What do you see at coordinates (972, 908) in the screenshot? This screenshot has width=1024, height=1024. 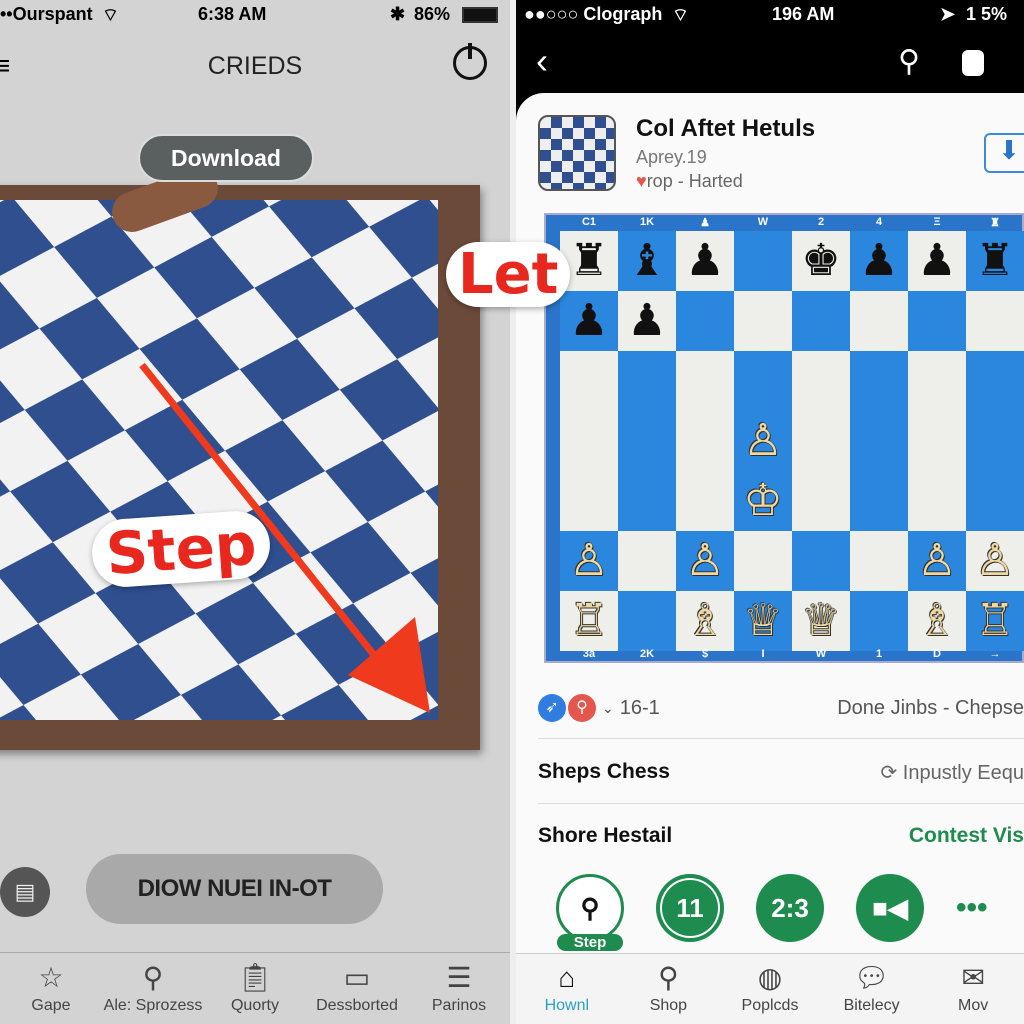 I see `more-icon: •••` at bounding box center [972, 908].